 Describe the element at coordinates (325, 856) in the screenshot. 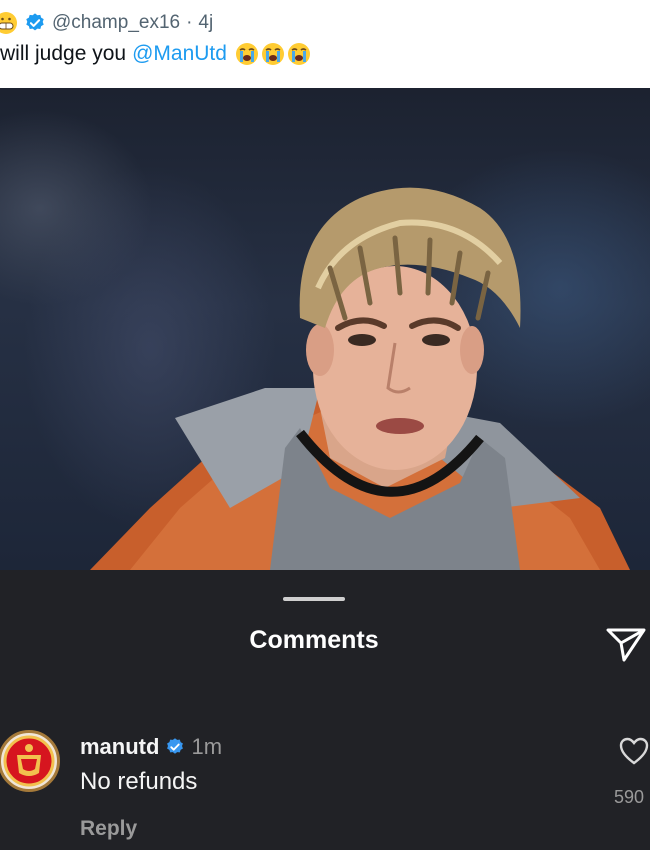

I see `bottom-strip` at that location.